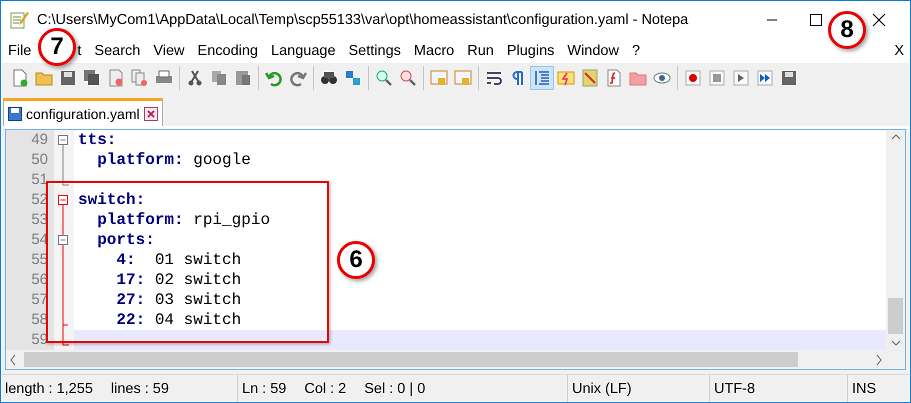  I want to click on word-wrap-icon, so click(494, 78).